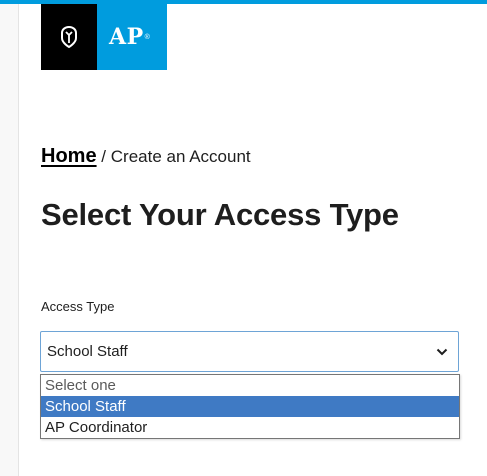  What do you see at coordinates (69, 156) in the screenshot?
I see `breadcrumb-home-link: Home` at bounding box center [69, 156].